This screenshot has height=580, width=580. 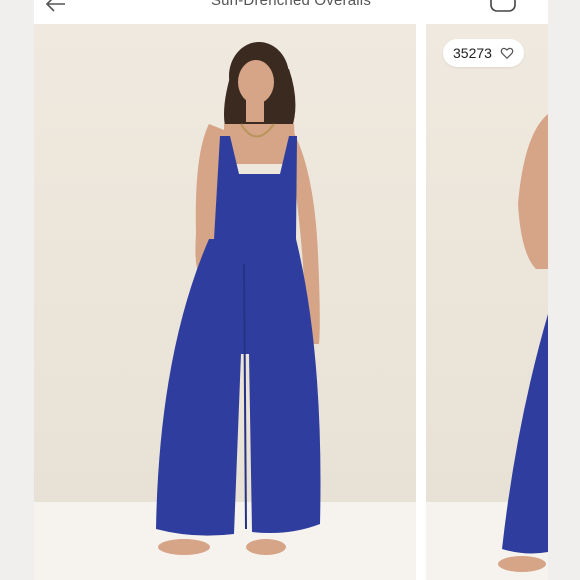 What do you see at coordinates (507, 53) in the screenshot?
I see `heart-outline-icon` at bounding box center [507, 53].